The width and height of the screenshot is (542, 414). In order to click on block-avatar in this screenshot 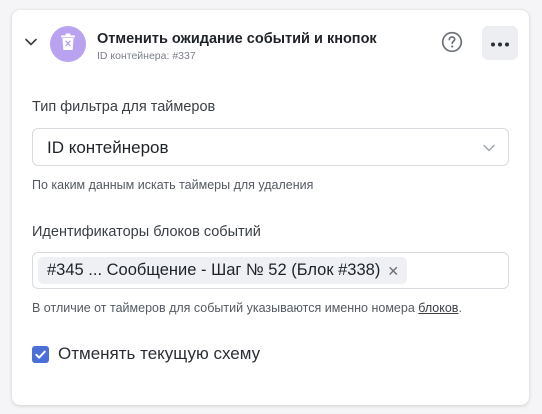, I will do `click(68, 44)`.